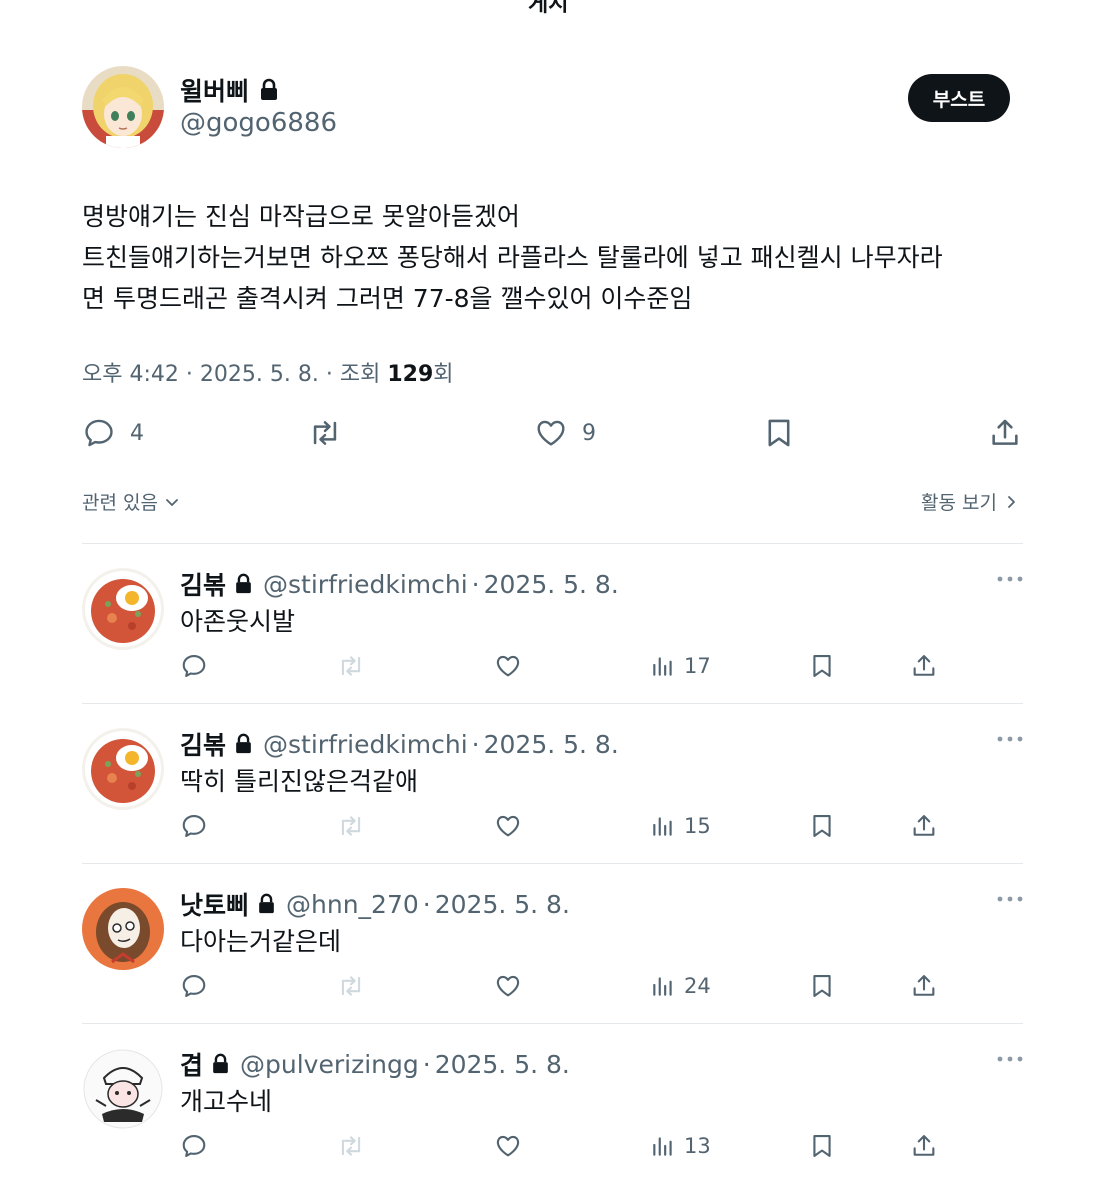  I want to click on view-activity-link: 활동 보기, so click(970, 501).